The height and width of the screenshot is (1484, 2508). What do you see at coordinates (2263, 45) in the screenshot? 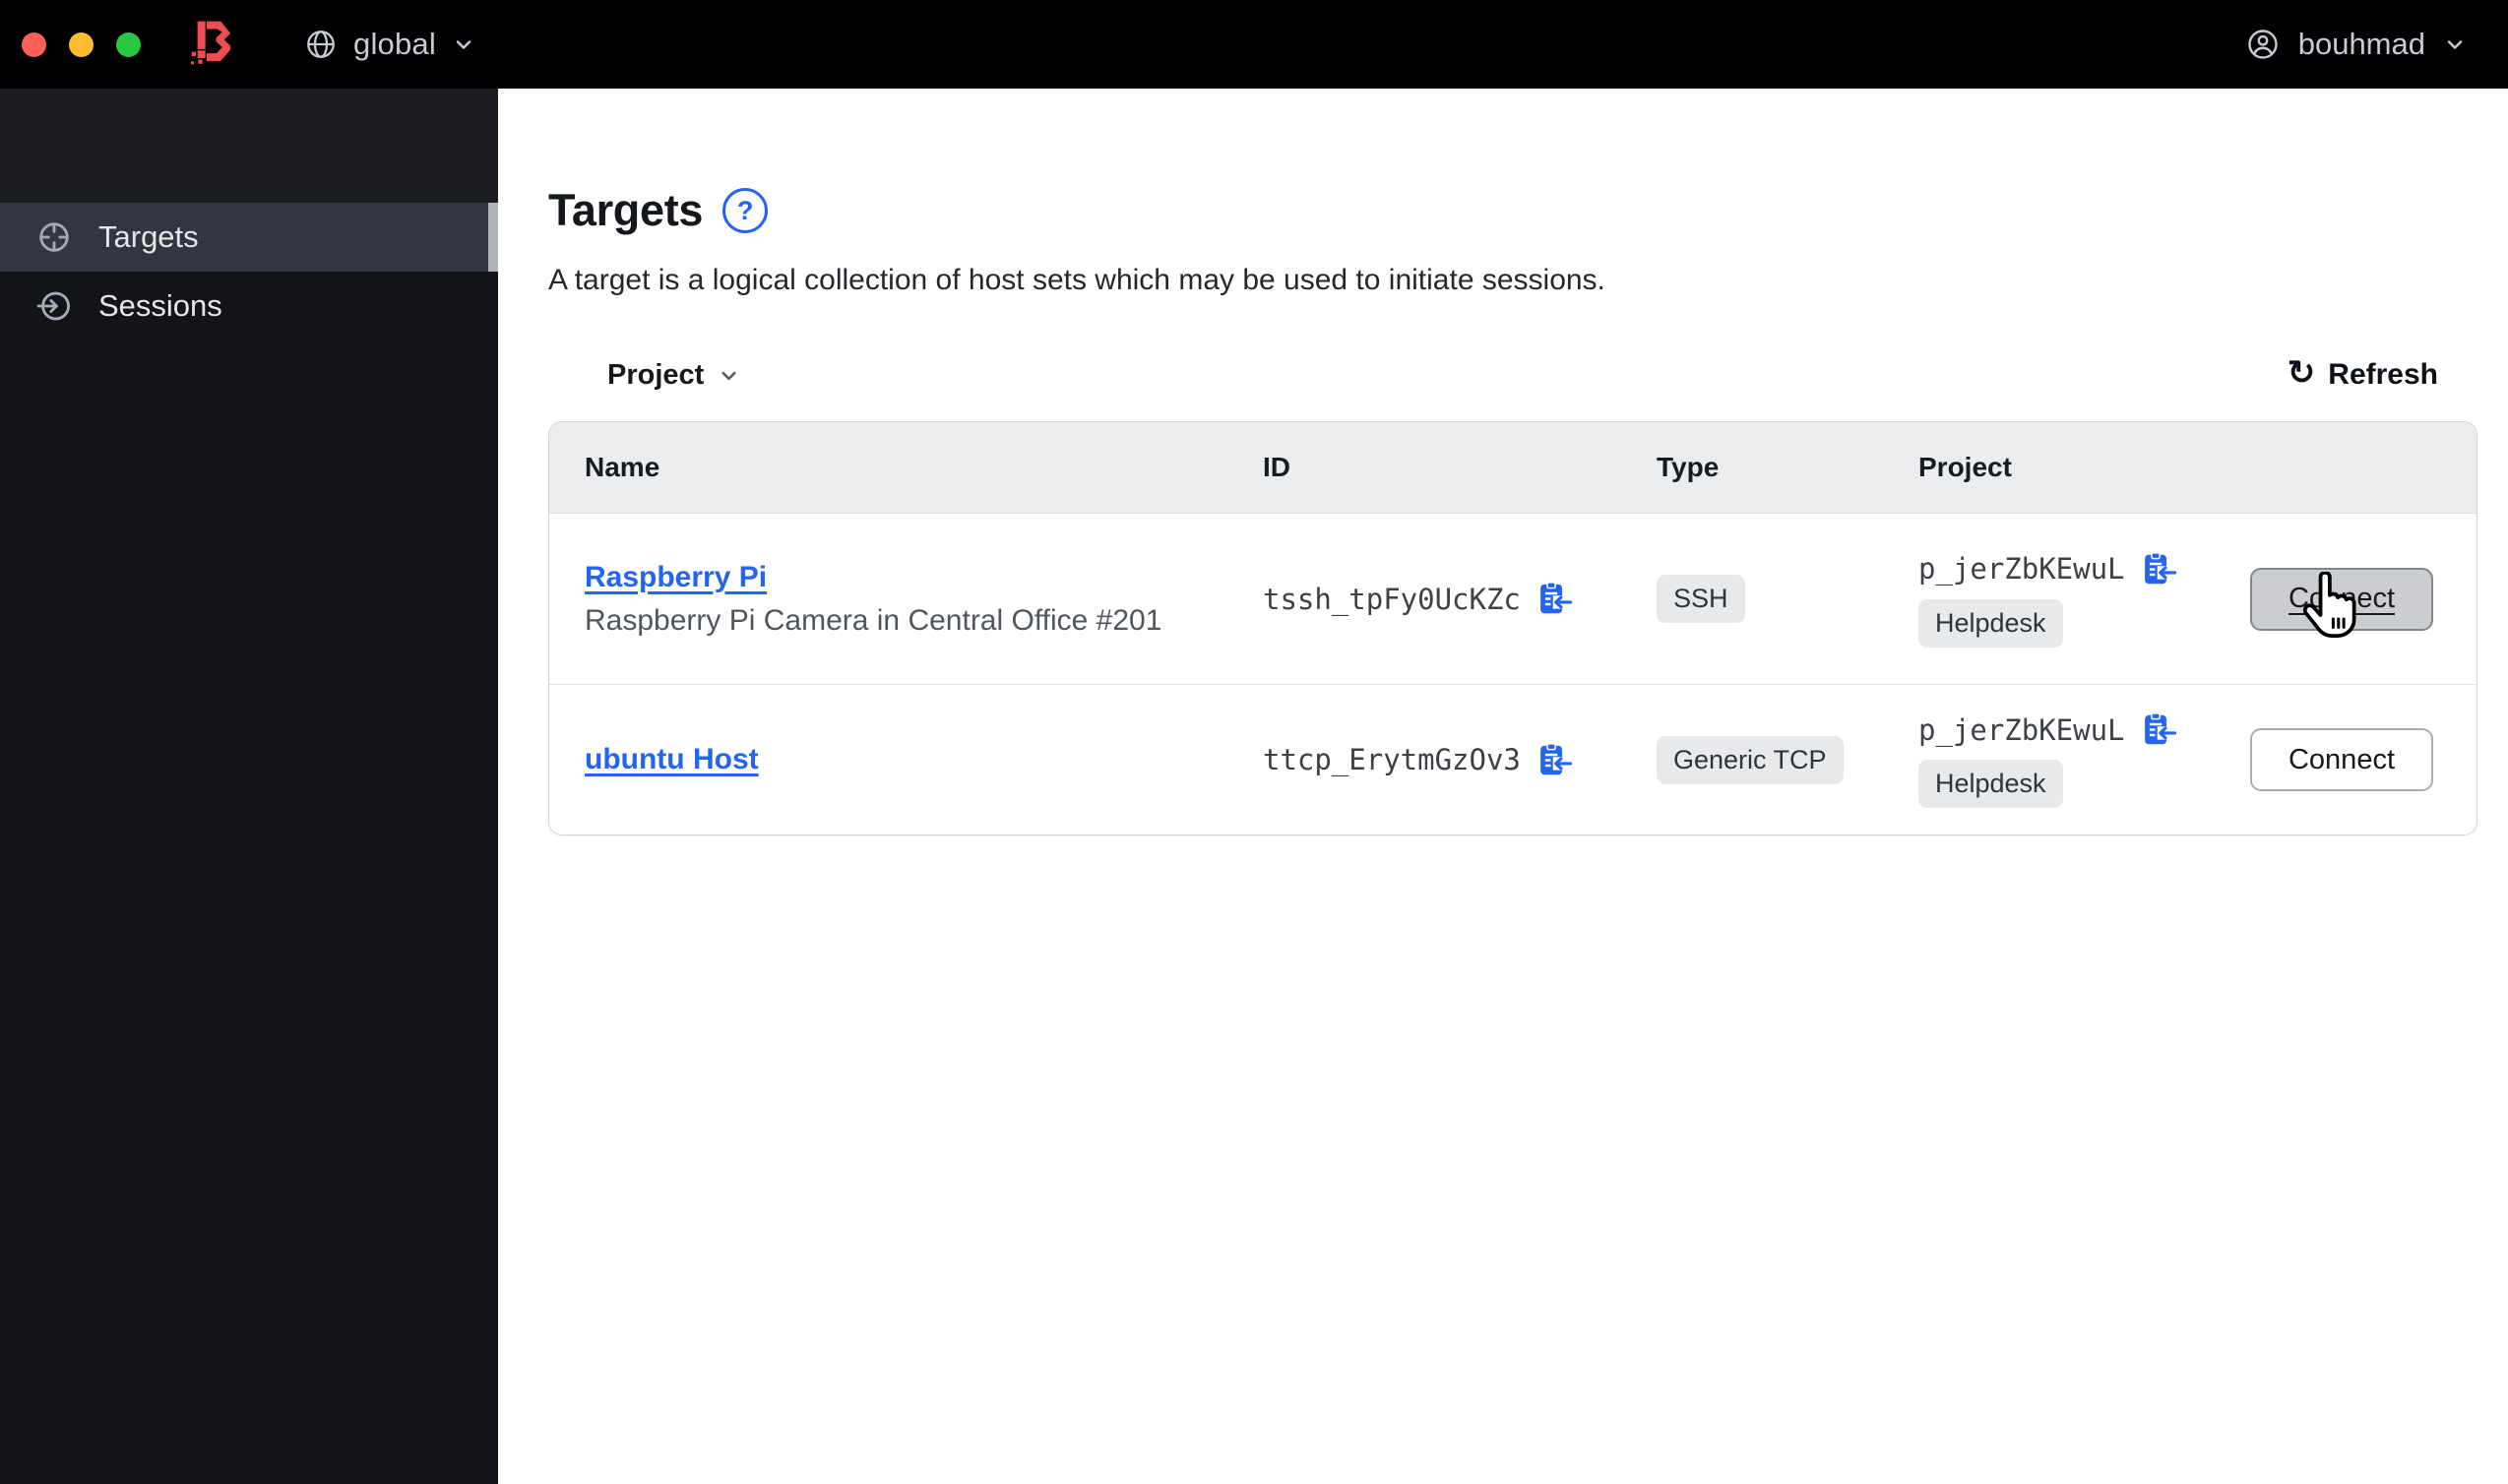
I see `user-icon` at bounding box center [2263, 45].